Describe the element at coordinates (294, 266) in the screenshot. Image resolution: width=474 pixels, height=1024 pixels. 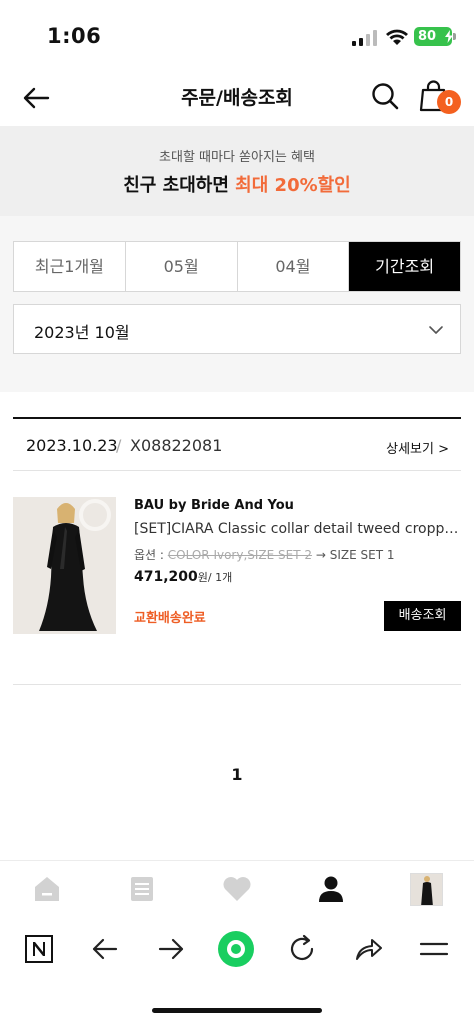
I see `tab-april: 04월` at that location.